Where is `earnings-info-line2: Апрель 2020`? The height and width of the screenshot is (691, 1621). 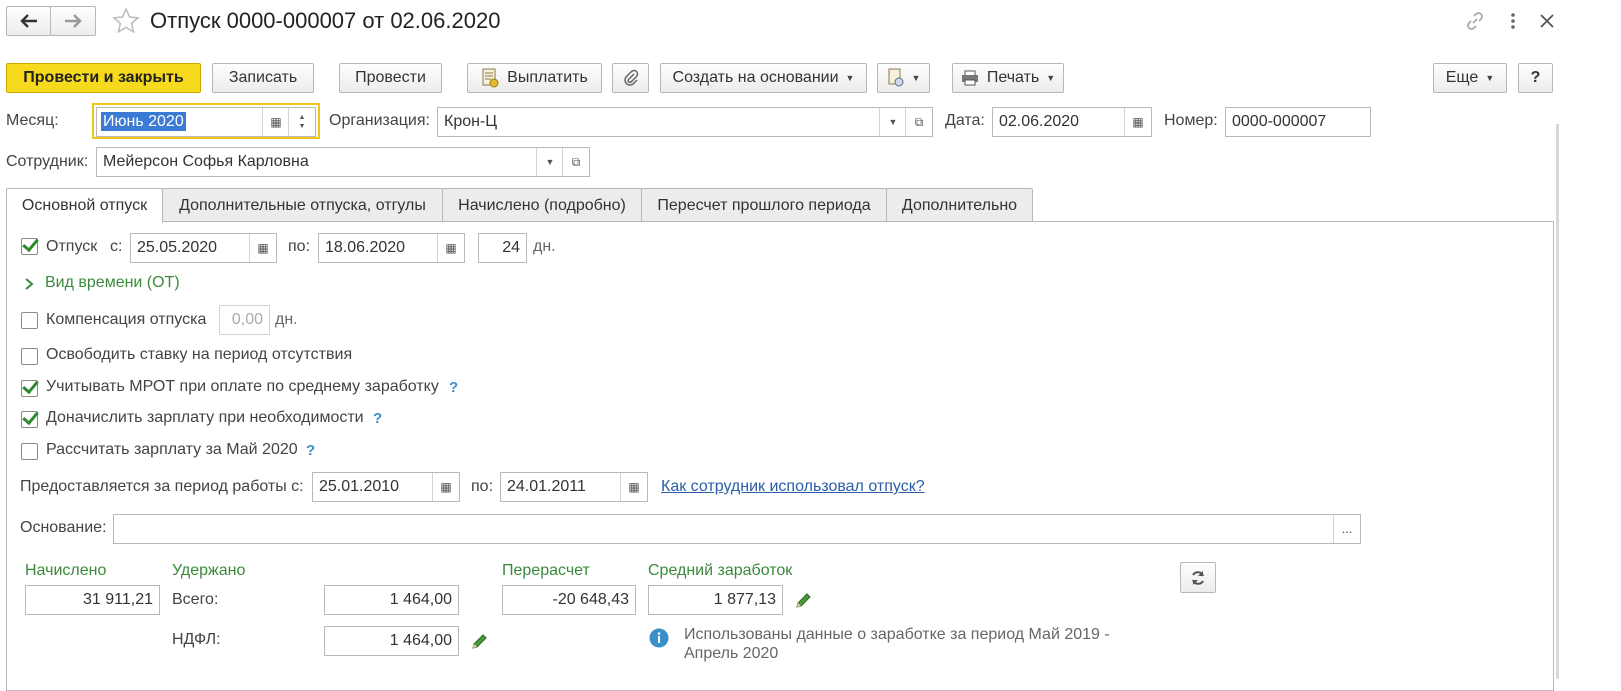 earnings-info-line2: Апрель 2020 is located at coordinates (731, 653).